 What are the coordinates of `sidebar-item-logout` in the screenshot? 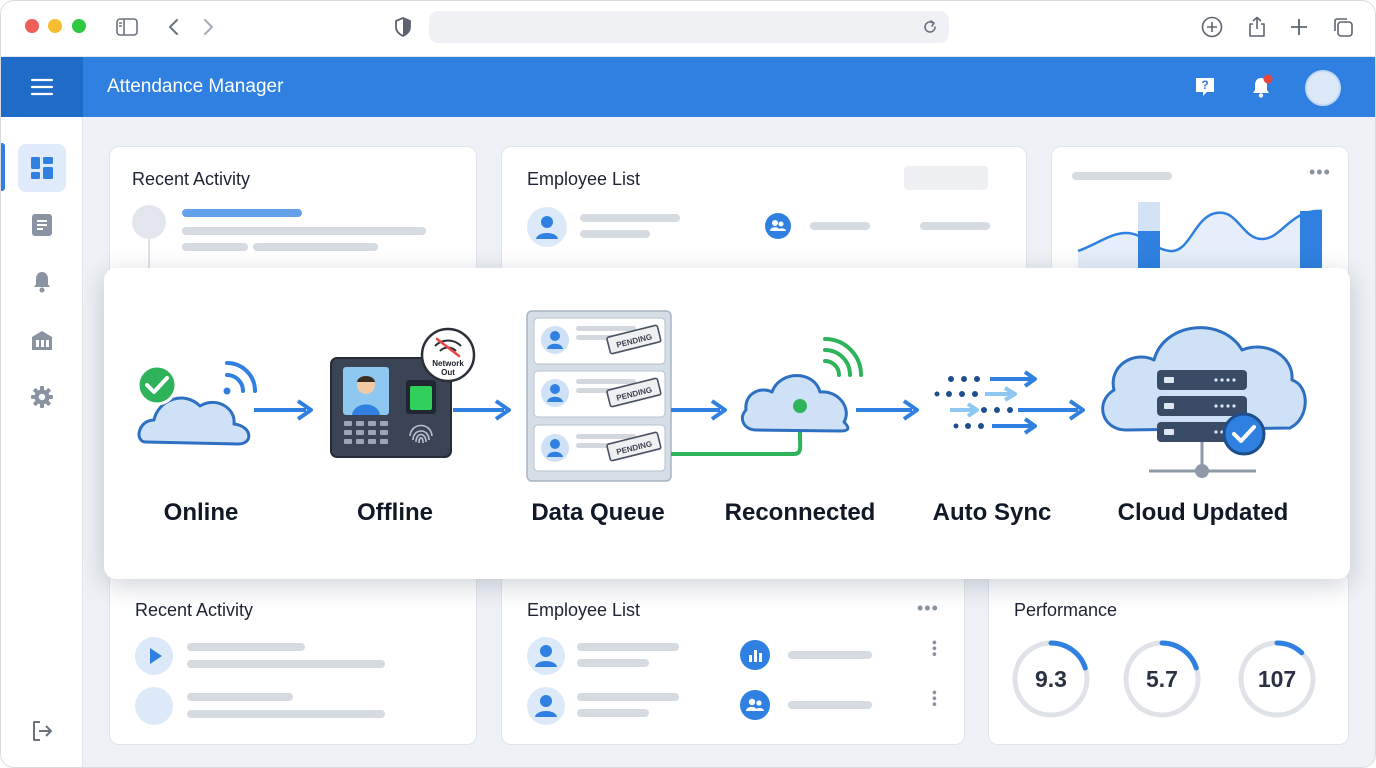 It's located at (42, 731).